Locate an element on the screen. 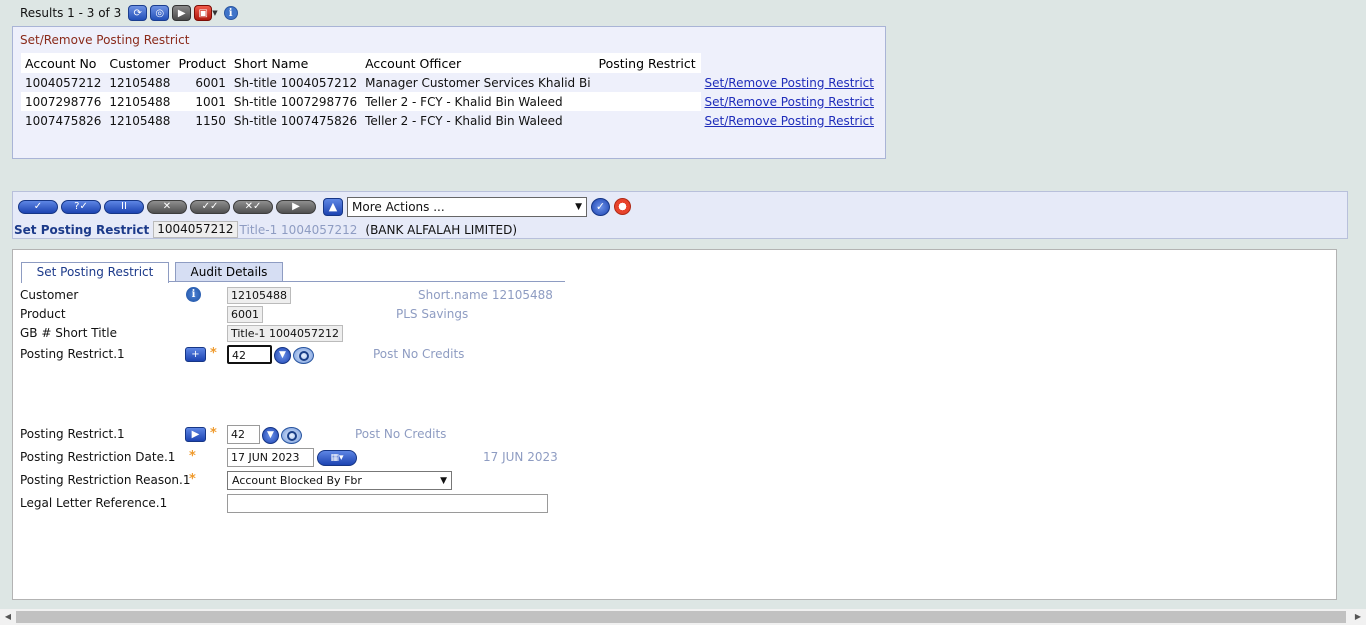 The width and height of the screenshot is (1366, 625). cell-short-name: Sh-title 1007298776 is located at coordinates (295, 101).